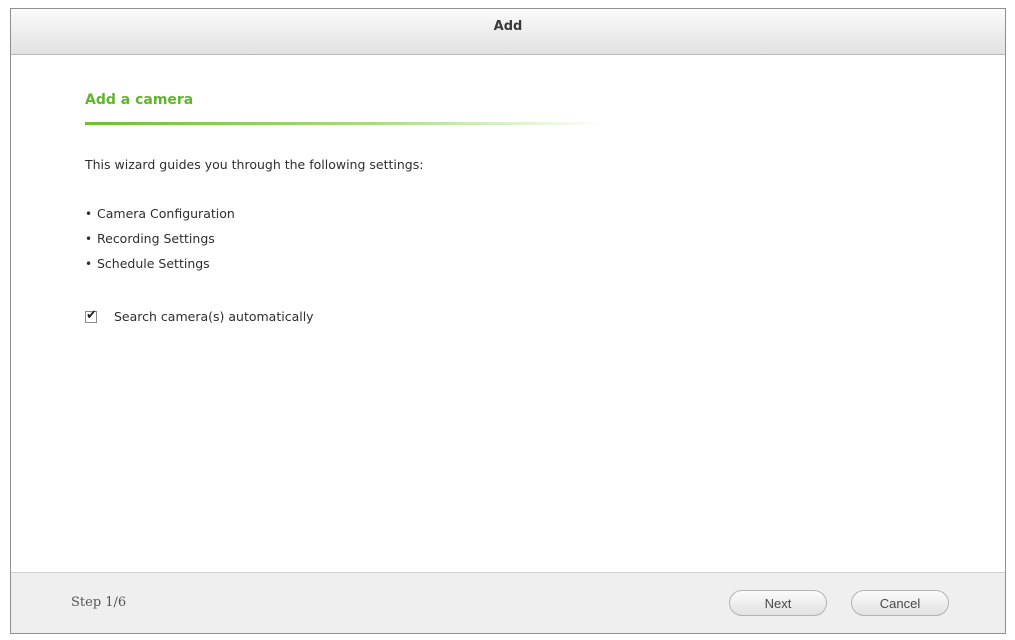 The image size is (1015, 640). I want to click on step-indicator: Step 1/6, so click(99, 602).